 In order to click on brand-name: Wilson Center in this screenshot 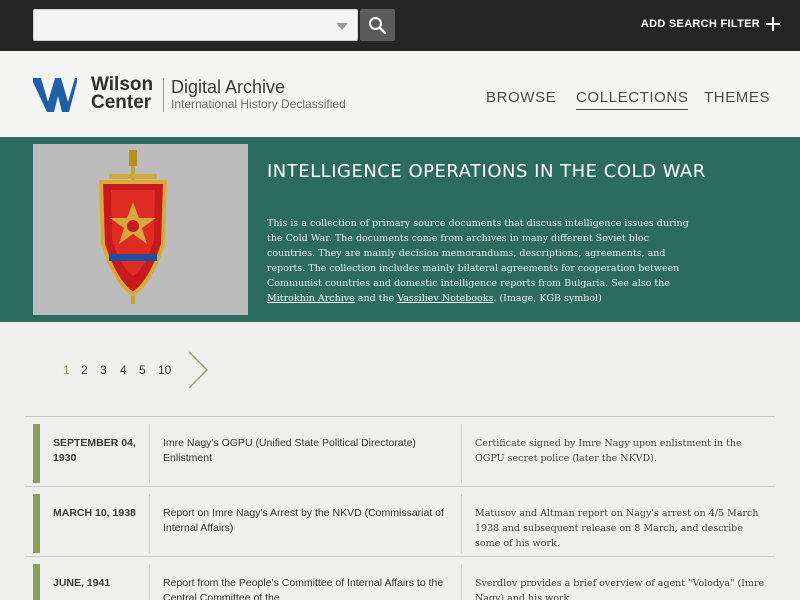, I will do `click(122, 93)`.